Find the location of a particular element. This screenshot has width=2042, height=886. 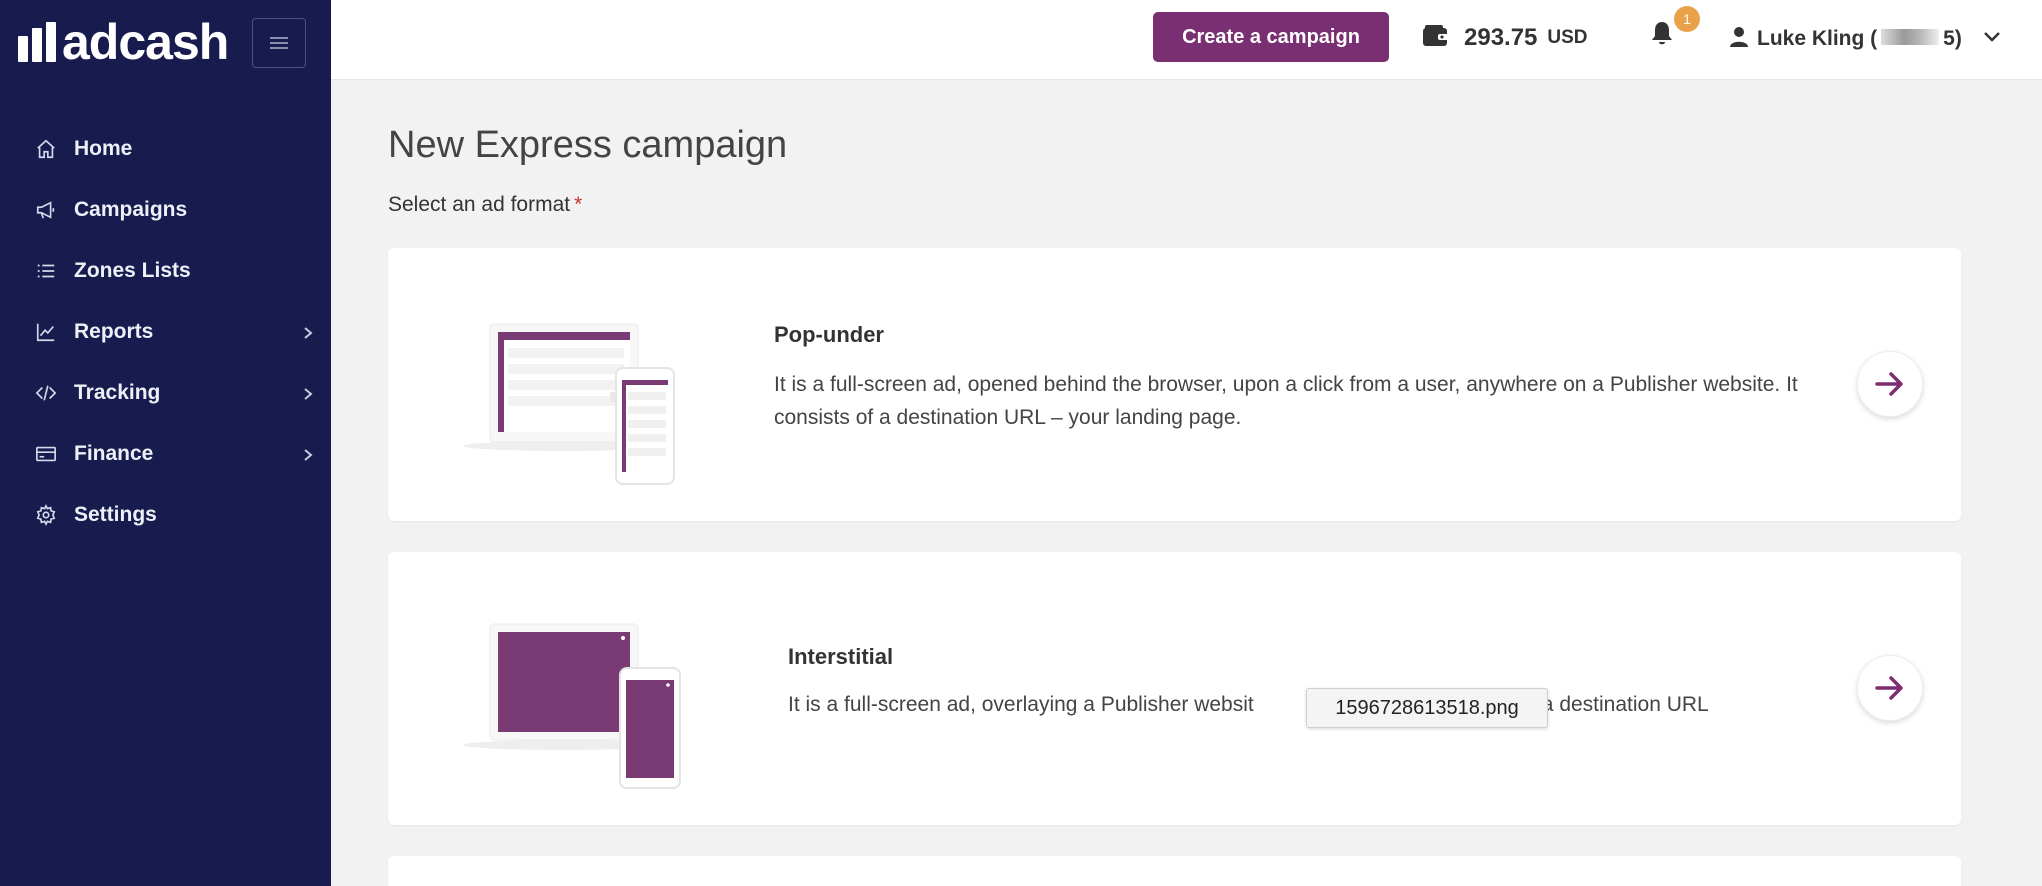

format-title: Interstitial is located at coordinates (841, 656).